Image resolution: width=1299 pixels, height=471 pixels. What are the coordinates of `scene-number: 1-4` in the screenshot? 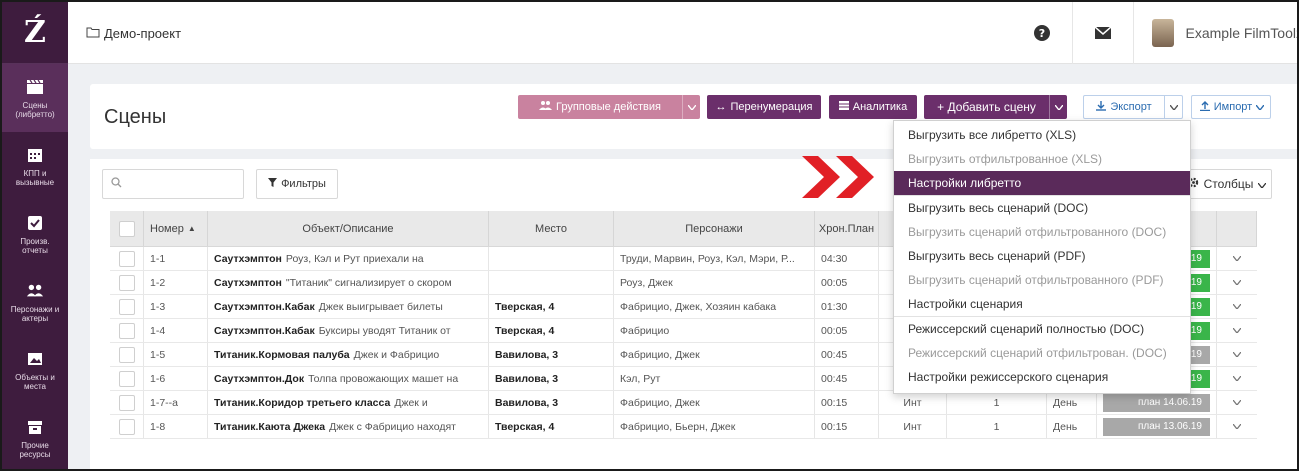 It's located at (176, 330).